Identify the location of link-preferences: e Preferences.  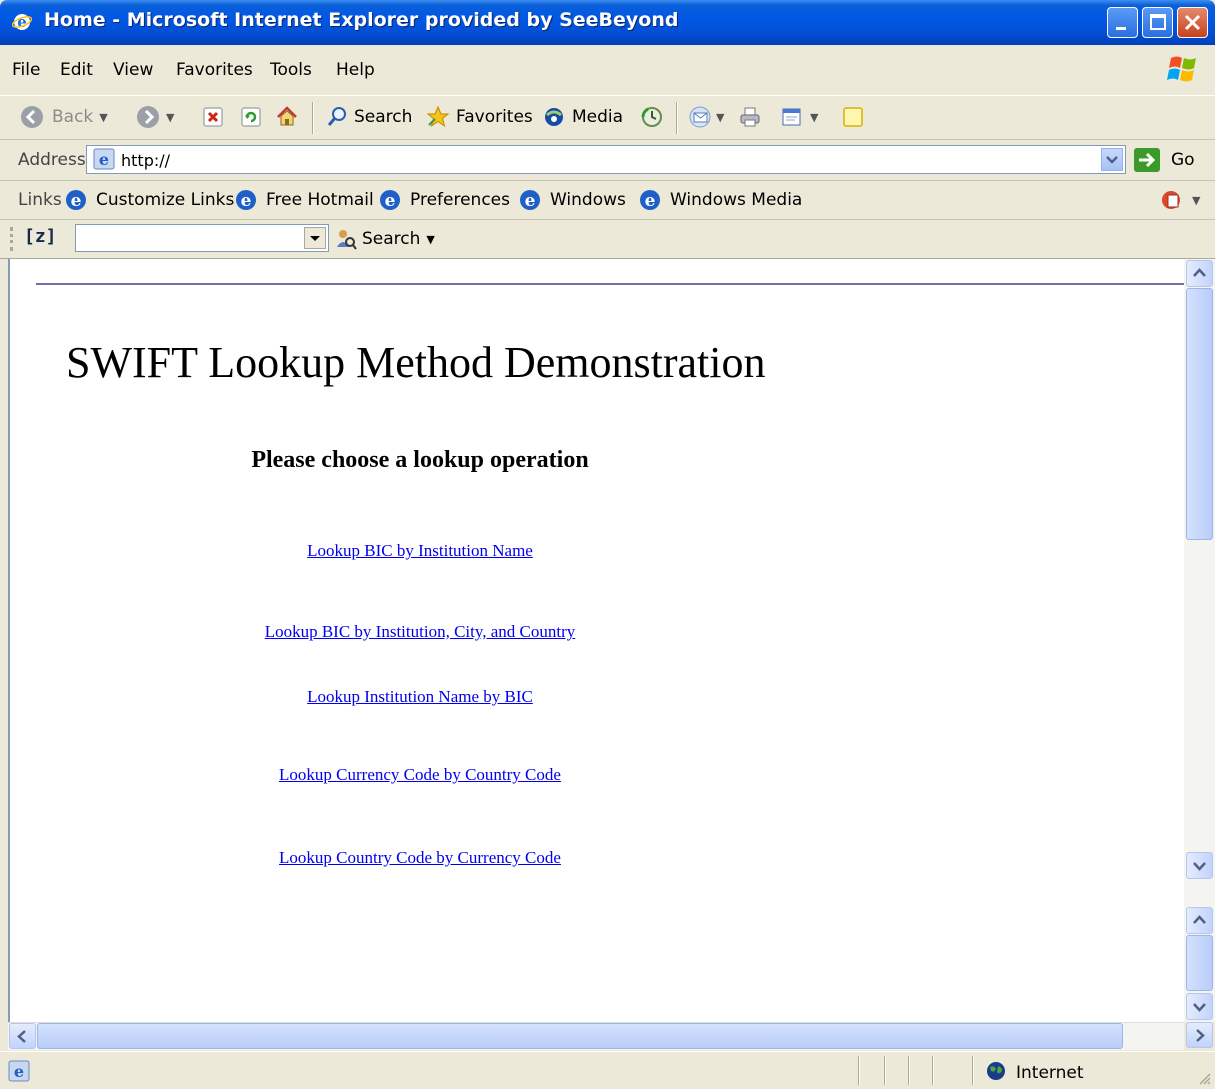
(444, 200).